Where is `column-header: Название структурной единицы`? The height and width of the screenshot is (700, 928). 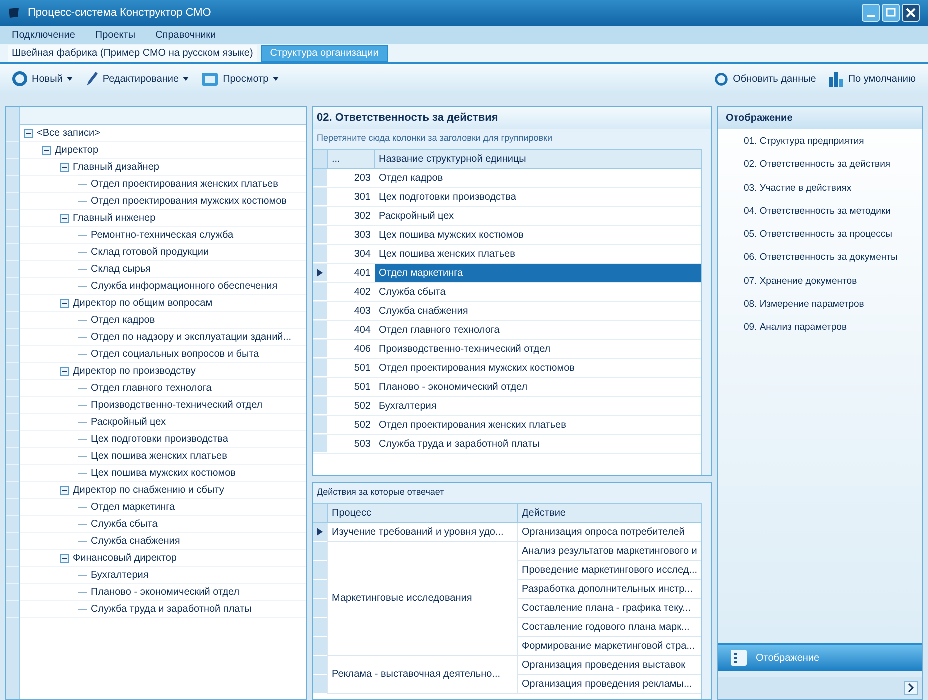 column-header: Название структурной единицы is located at coordinates (538, 159).